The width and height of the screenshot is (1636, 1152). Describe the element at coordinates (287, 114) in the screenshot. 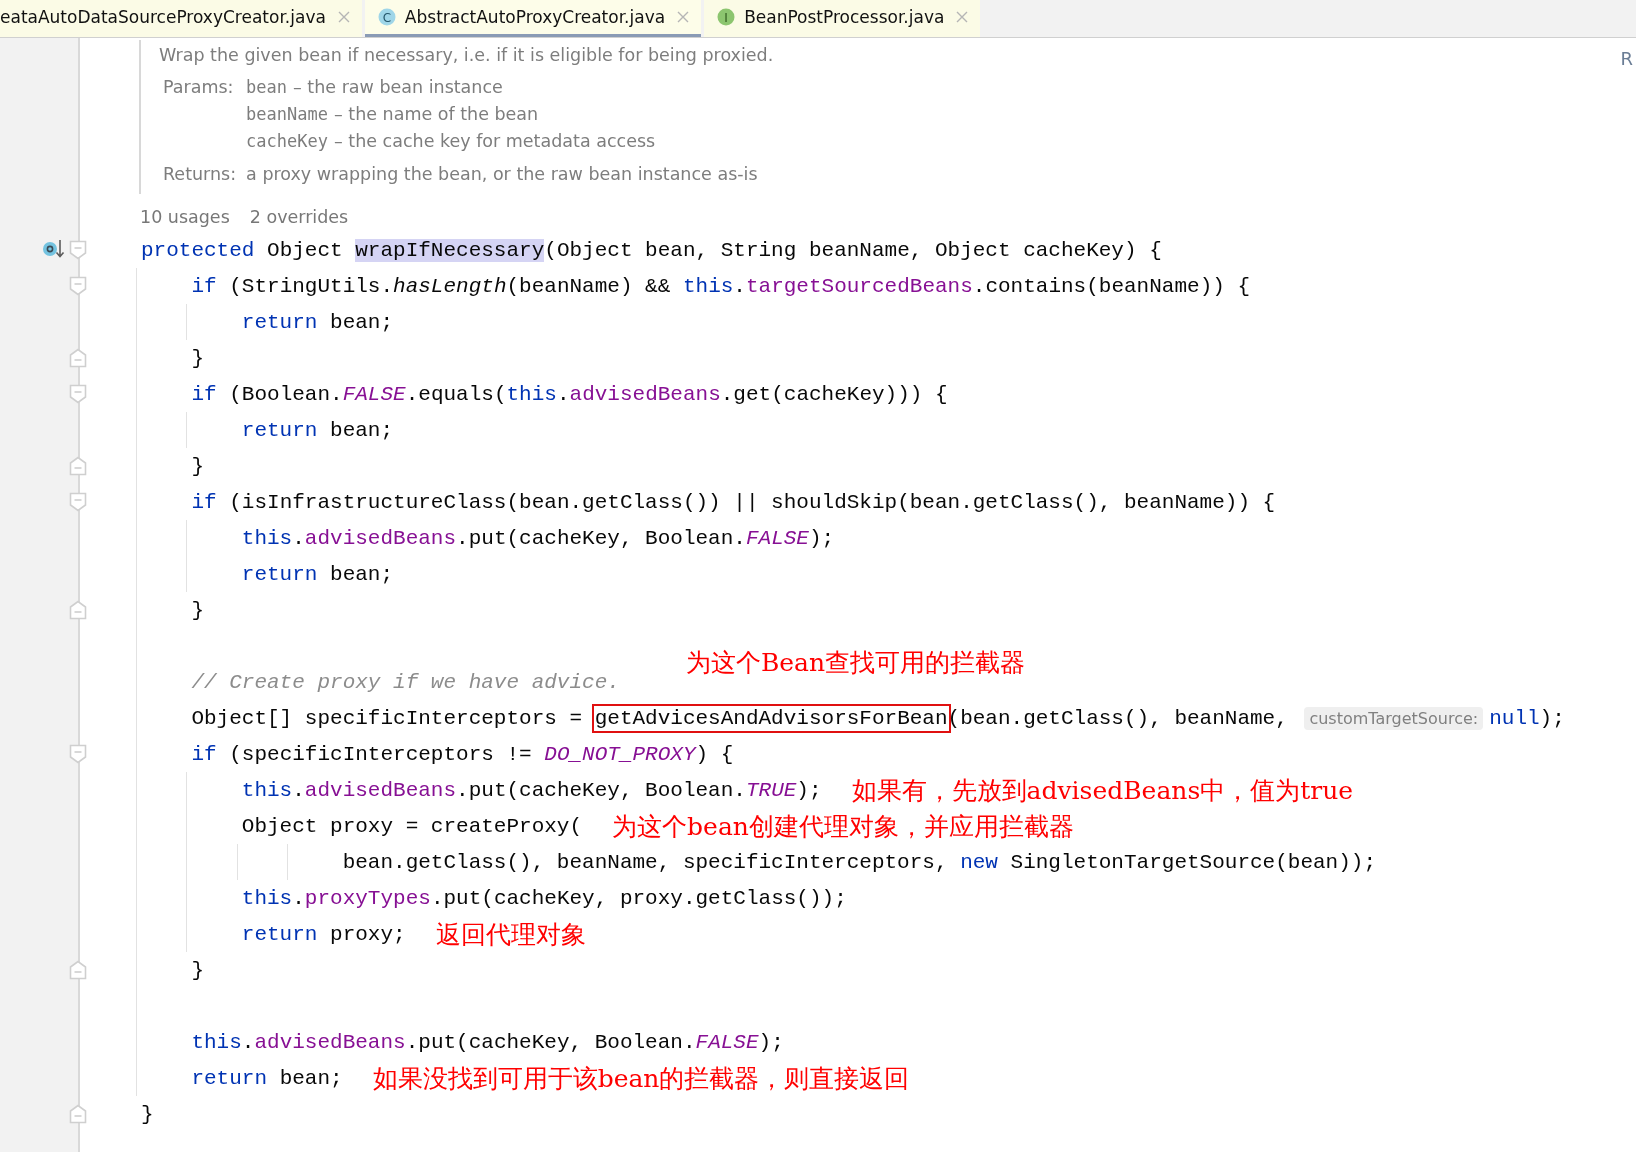

I see `param-name: beanName` at that location.